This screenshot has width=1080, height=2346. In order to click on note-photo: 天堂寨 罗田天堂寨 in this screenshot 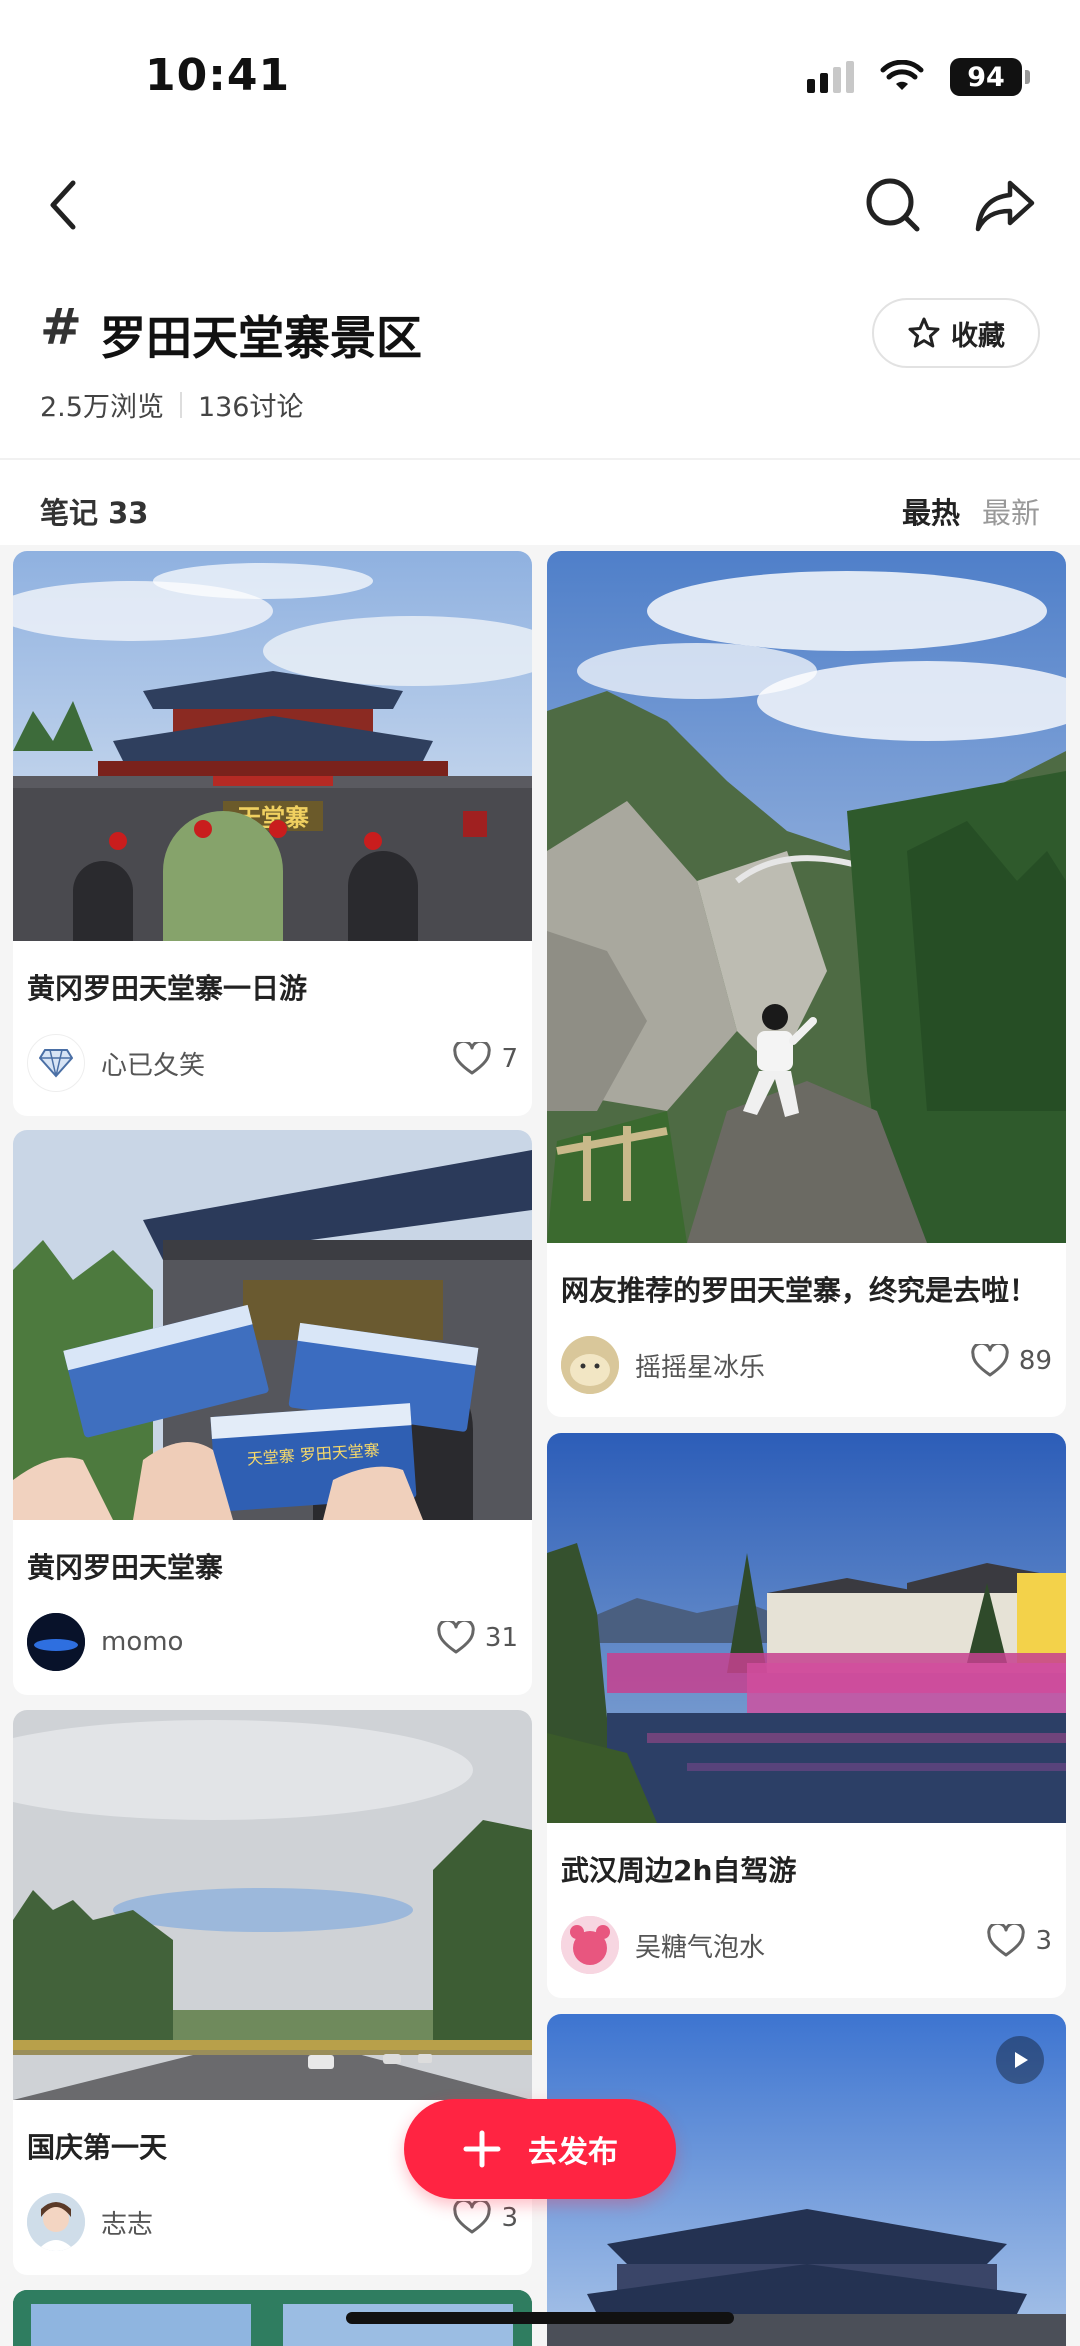, I will do `click(272, 1325)`.